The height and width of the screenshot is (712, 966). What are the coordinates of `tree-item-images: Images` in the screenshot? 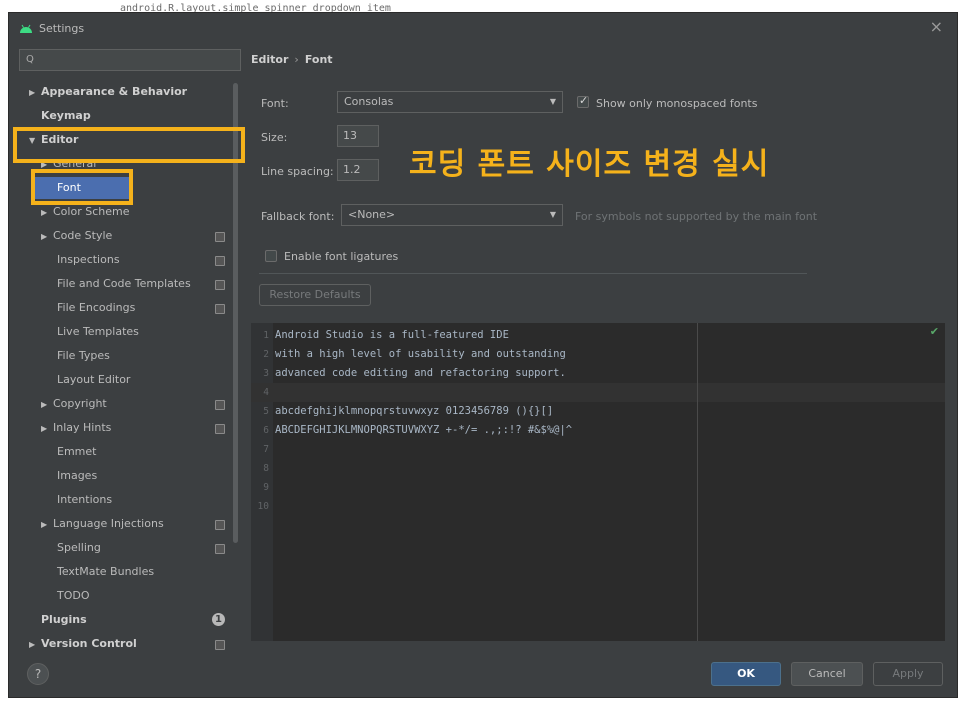 It's located at (77, 476).